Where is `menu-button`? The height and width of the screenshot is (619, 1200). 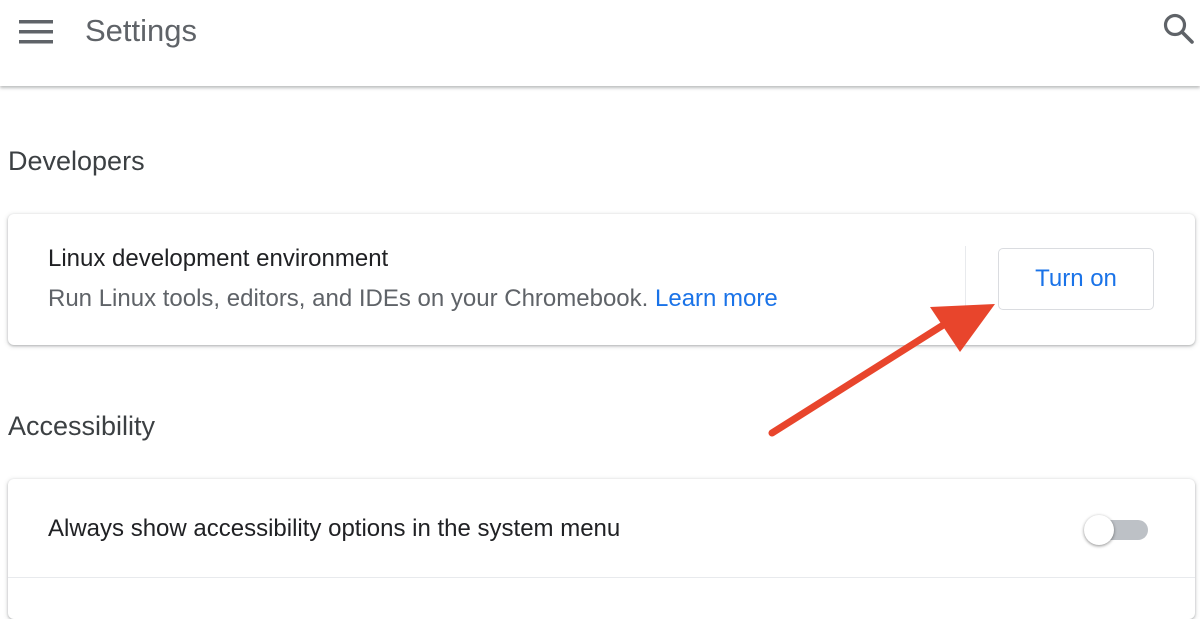
menu-button is located at coordinates (36, 32).